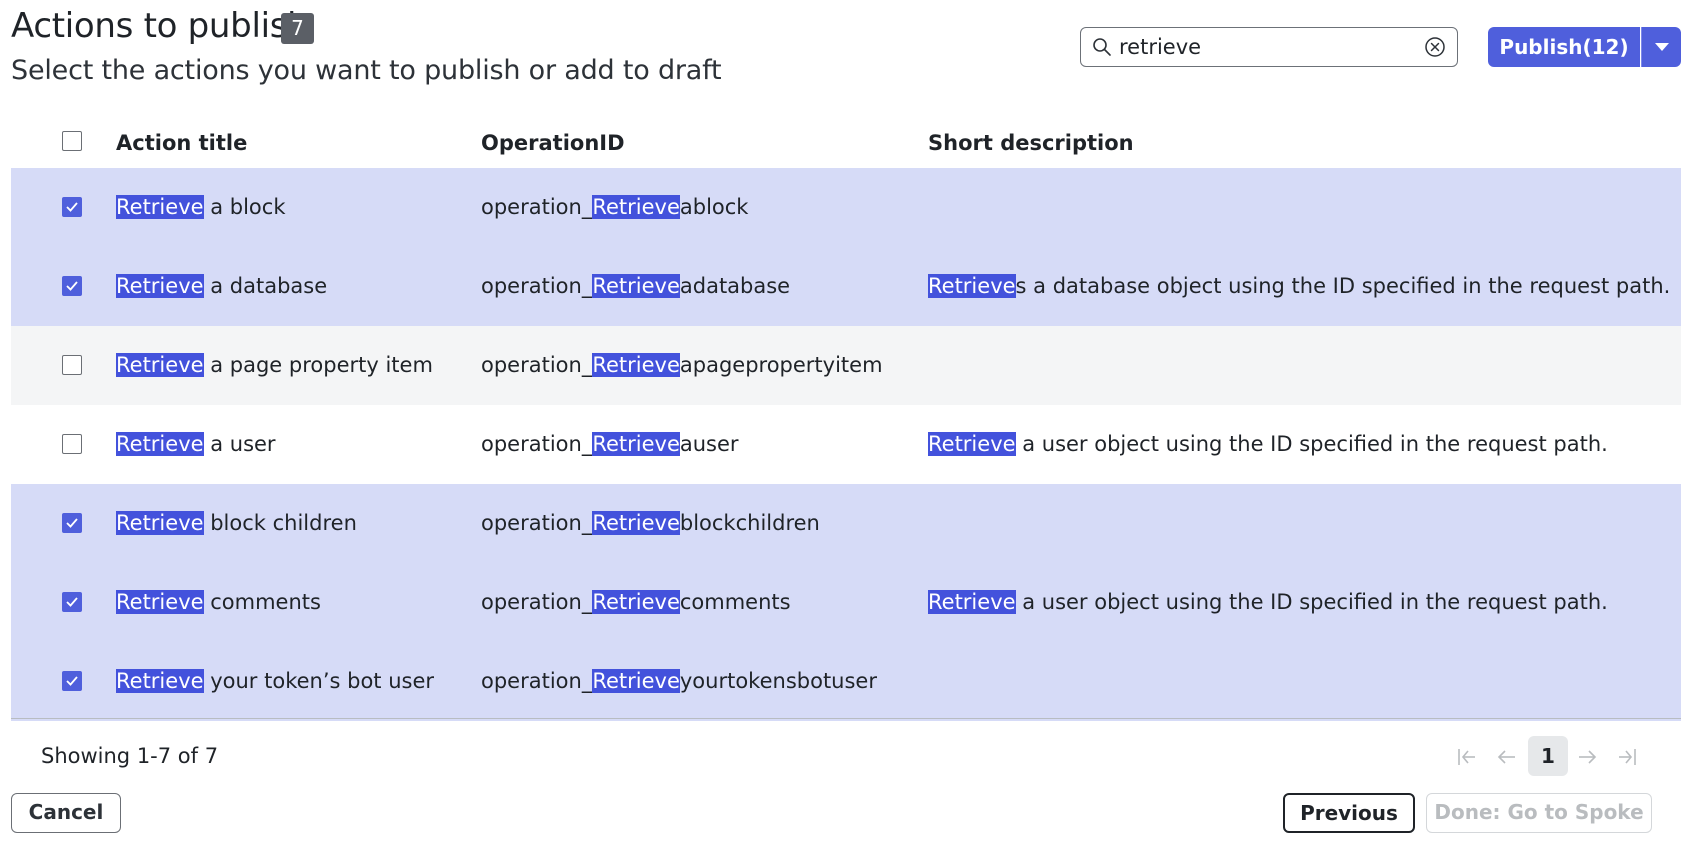 The image size is (1690, 846). I want to click on action-title-text: a block, so click(244, 207).